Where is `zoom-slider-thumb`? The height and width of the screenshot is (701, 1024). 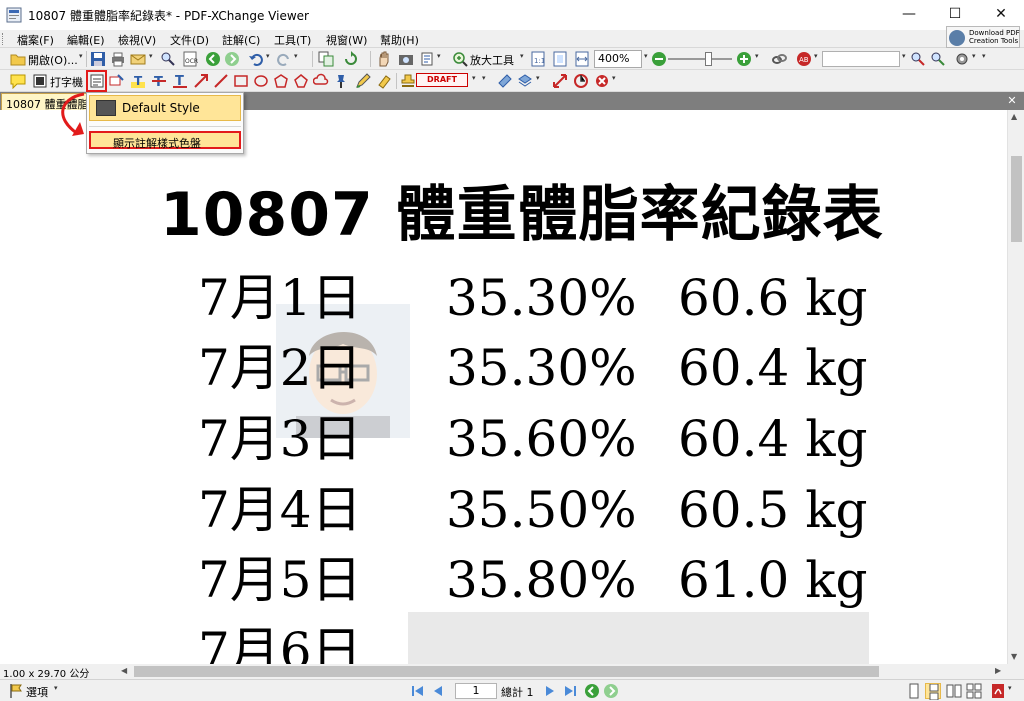 zoom-slider-thumb is located at coordinates (708, 59).